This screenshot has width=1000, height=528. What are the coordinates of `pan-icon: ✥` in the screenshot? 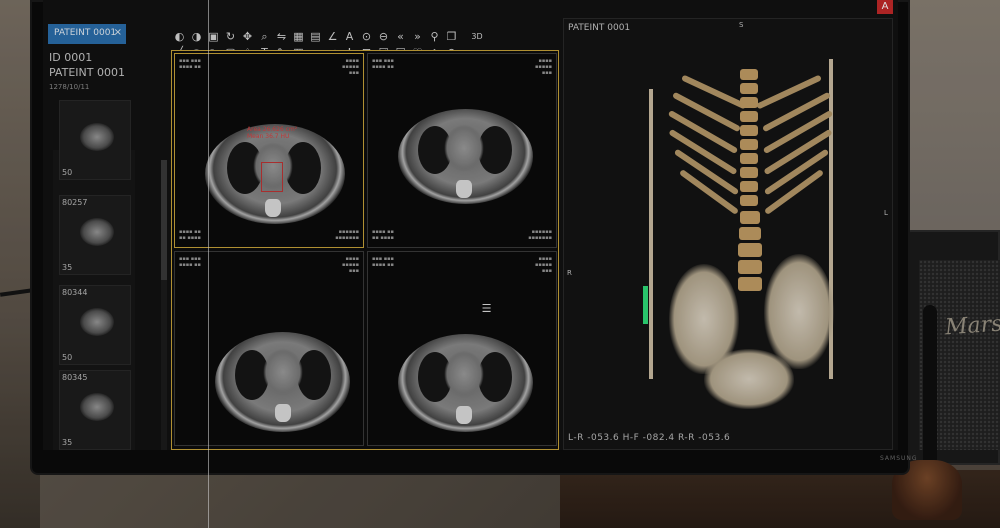 It's located at (247, 36).